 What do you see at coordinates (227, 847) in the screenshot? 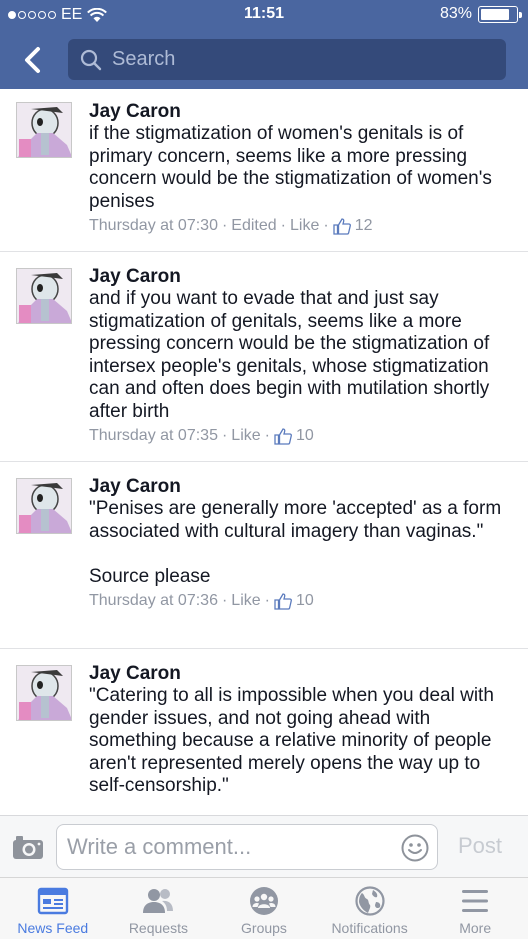
I see `comment-input` at bounding box center [227, 847].